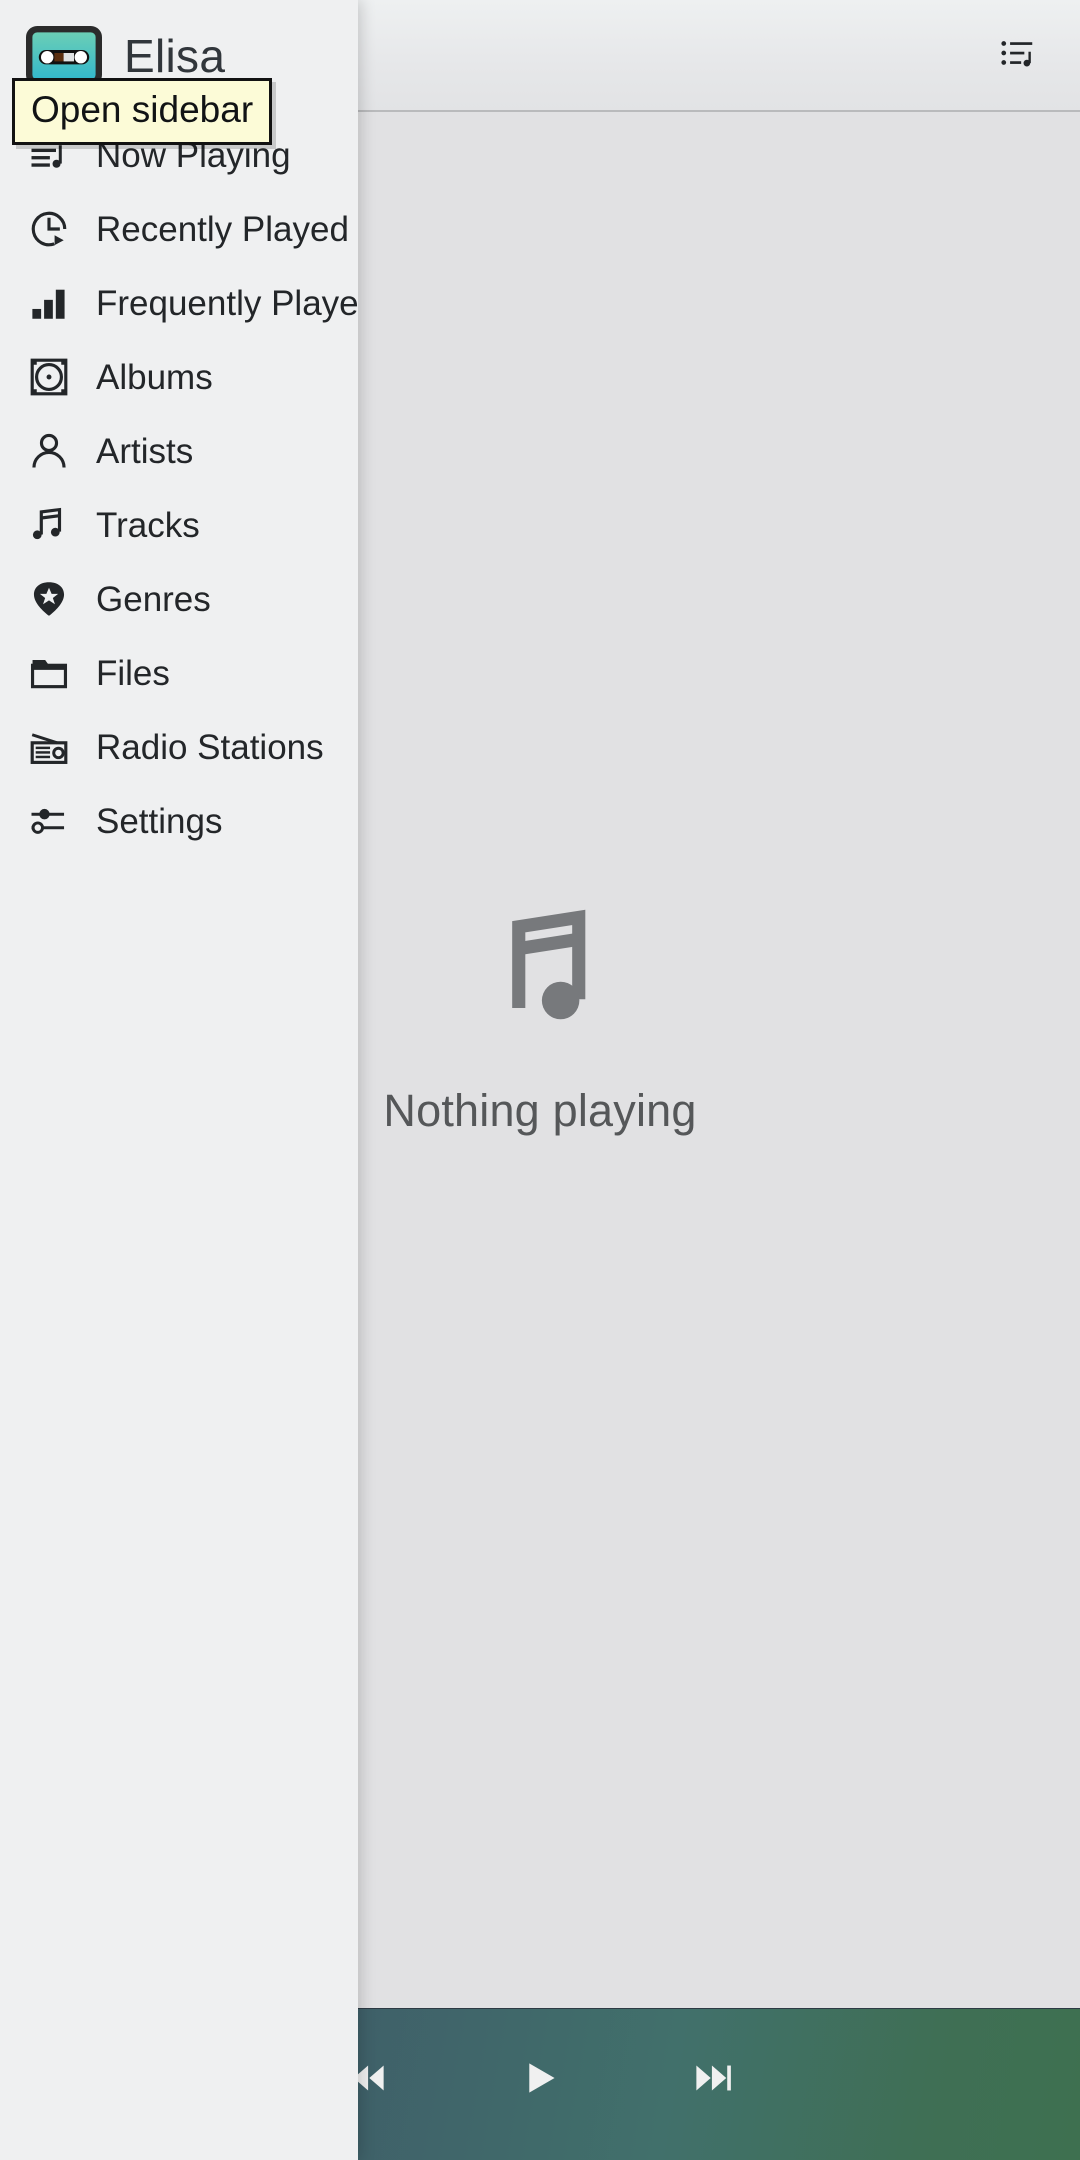 The height and width of the screenshot is (2160, 1080). Describe the element at coordinates (179, 673) in the screenshot. I see `sidebar-item-files: Files` at that location.